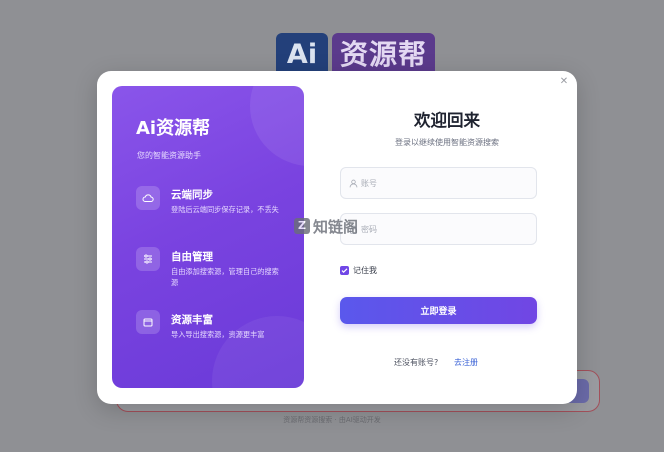 Image resolution: width=664 pixels, height=452 pixels. I want to click on remember-checkbox, so click(344, 270).